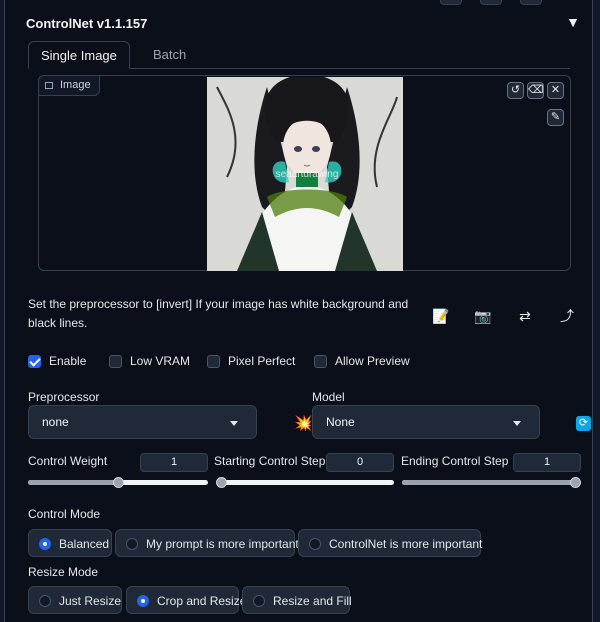 Image resolution: width=600 pixels, height=622 pixels. What do you see at coordinates (535, 90) in the screenshot?
I see `eraser-icon: ⌫` at bounding box center [535, 90].